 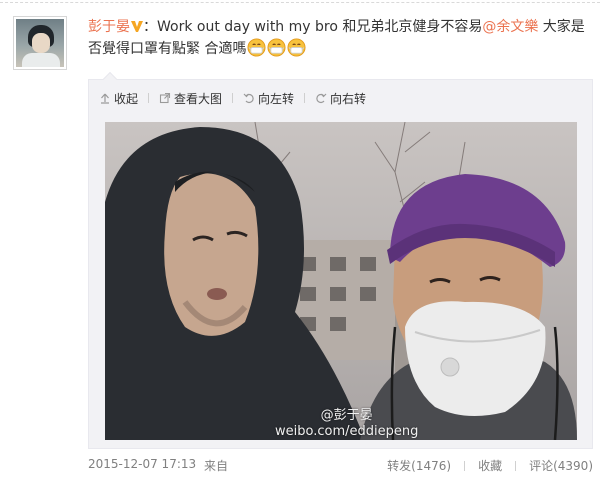 What do you see at coordinates (347, 431) in the screenshot?
I see `watermark-url: weibo.com/eddiepeng` at bounding box center [347, 431].